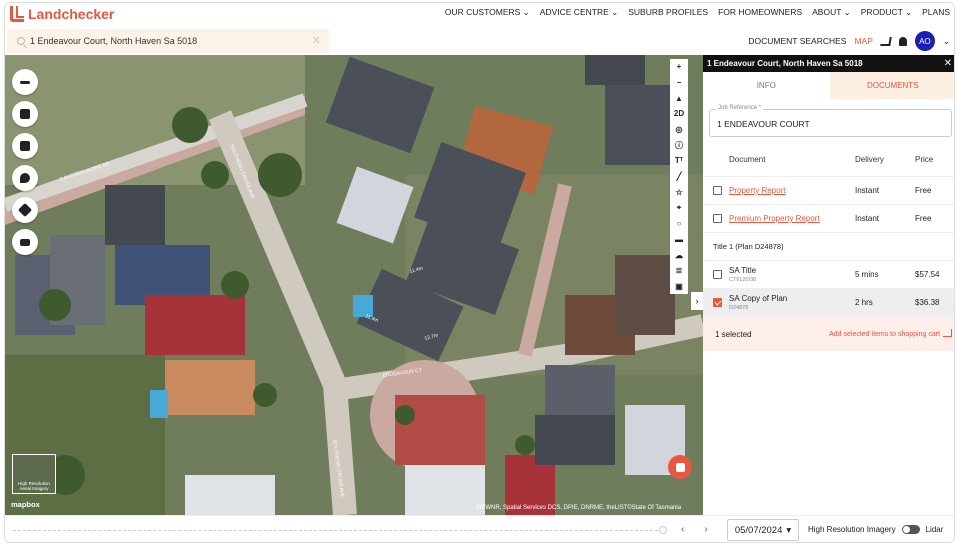  I want to click on cloud-icon: ☁, so click(679, 255).